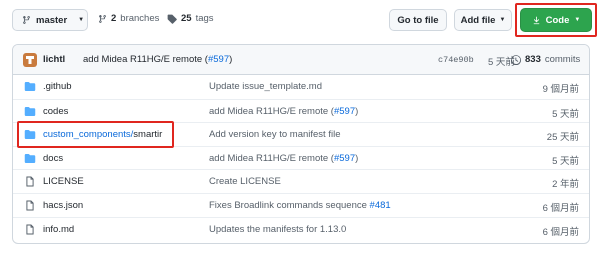  I want to click on folder-path-name: smartir, so click(147, 134).